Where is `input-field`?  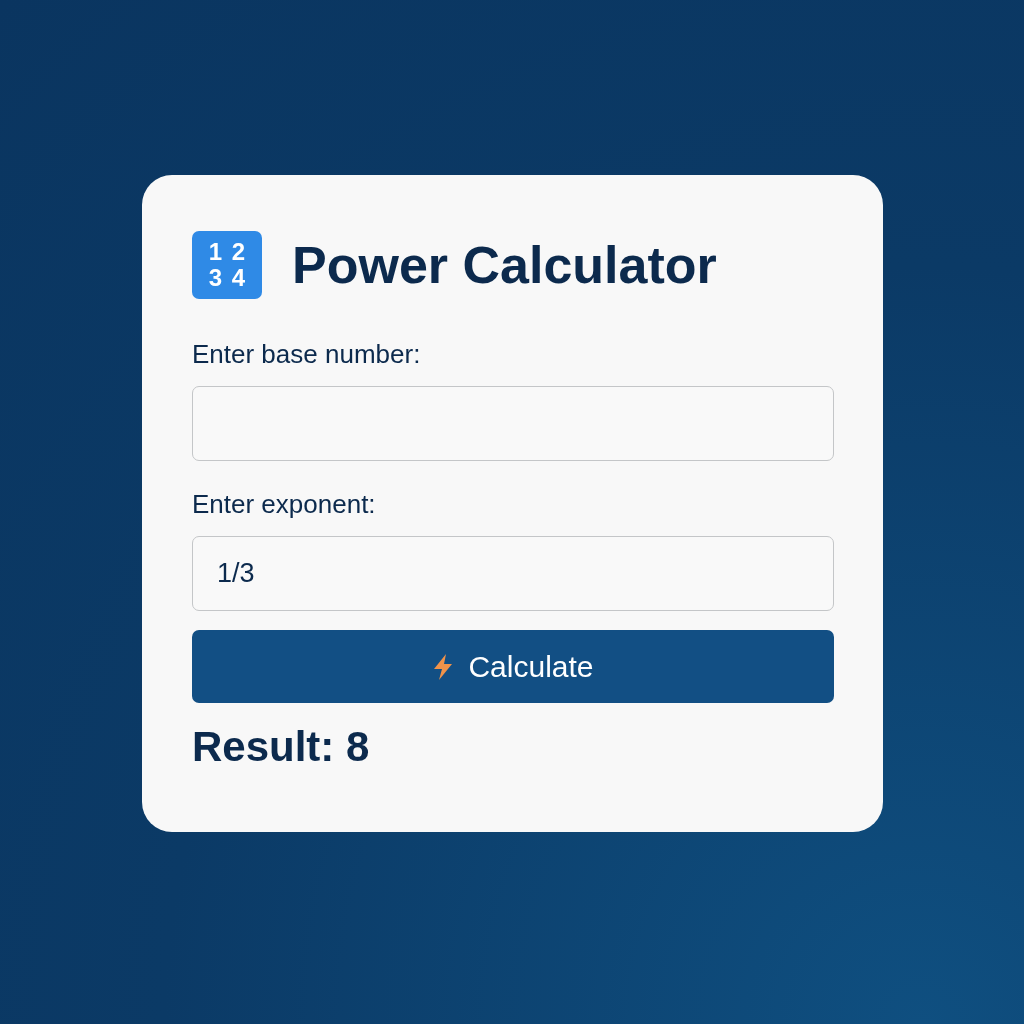
input-field is located at coordinates (513, 423).